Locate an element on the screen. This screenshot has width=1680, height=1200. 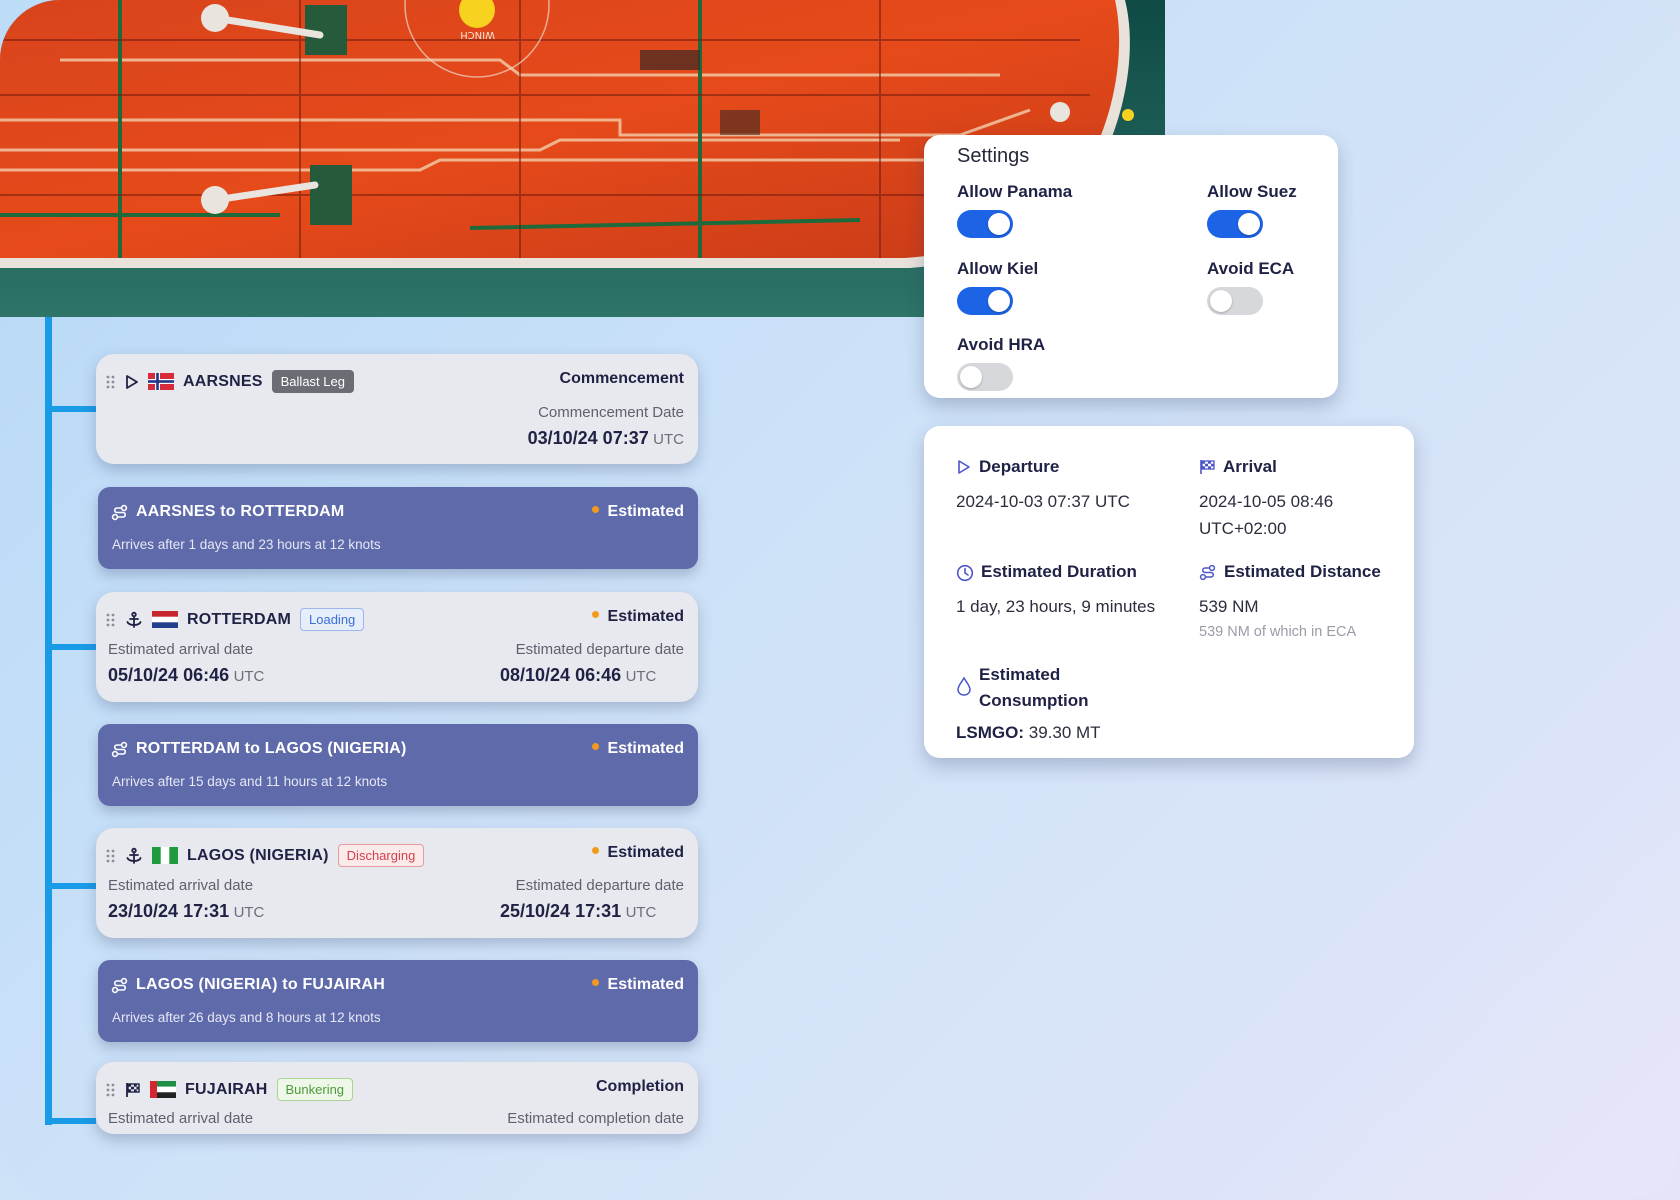
avoid-hra-toggle is located at coordinates (985, 377).